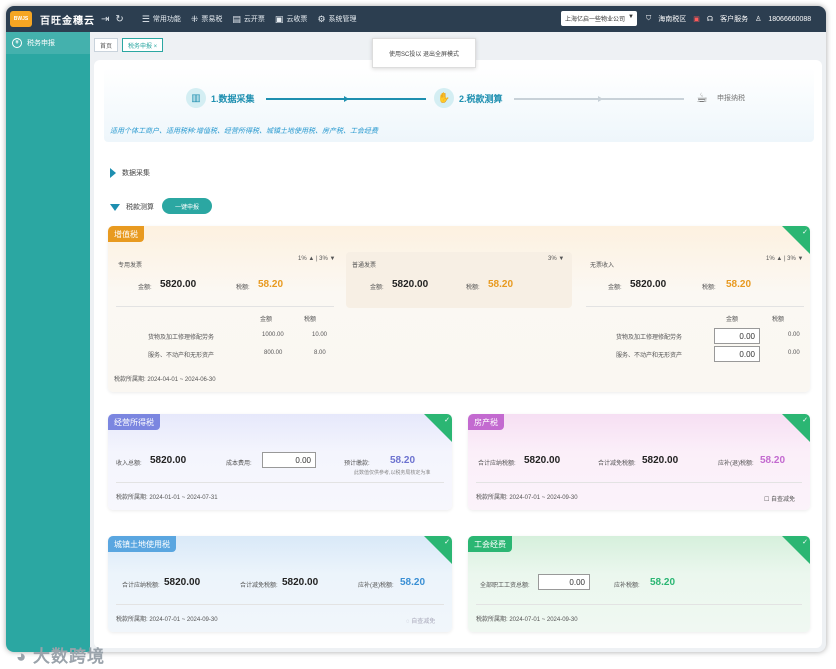  Describe the element at coordinates (243, 288) in the screenshot. I see `special-tax-label: 税额:` at that location.